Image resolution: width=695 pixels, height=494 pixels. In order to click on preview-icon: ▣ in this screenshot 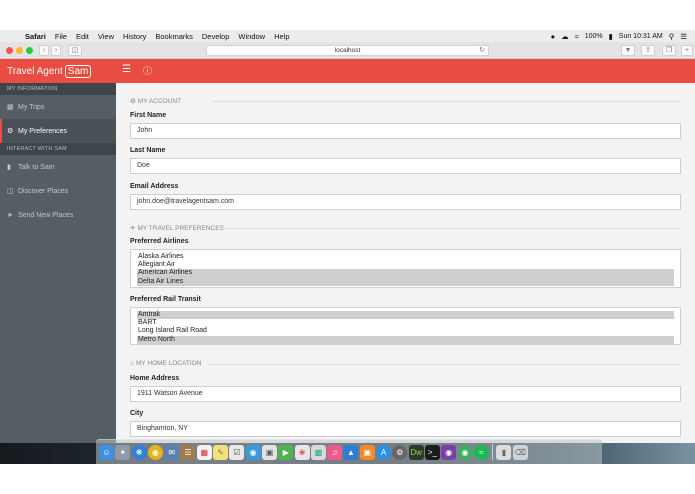, I will do `click(269, 452)`.